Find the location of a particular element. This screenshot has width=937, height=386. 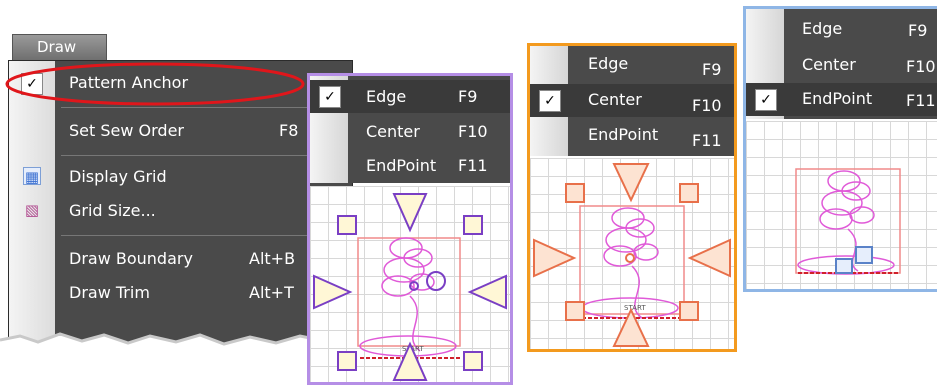

menu-item-display-grid: Display Grid is located at coordinates (118, 176).